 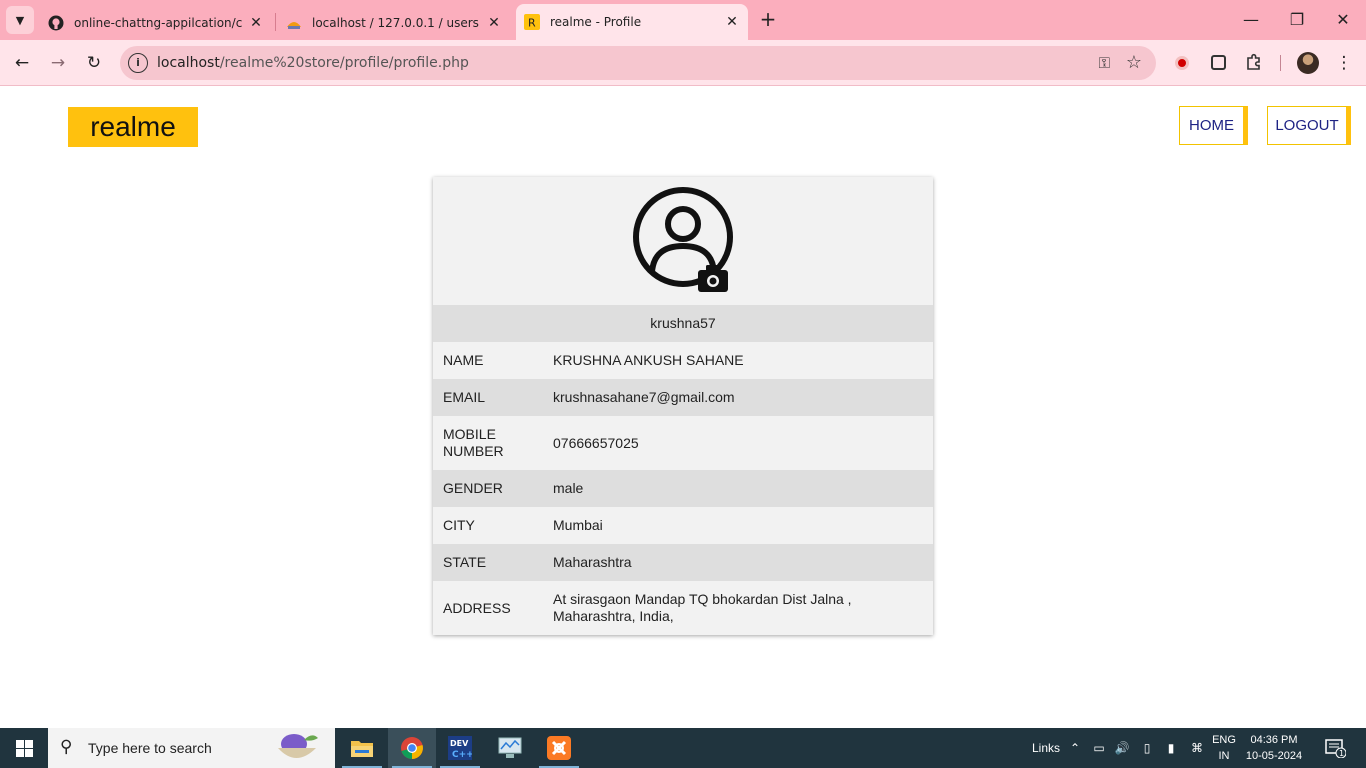 What do you see at coordinates (596, 22) in the screenshot?
I see `tab-title: realme - Profile` at bounding box center [596, 22].